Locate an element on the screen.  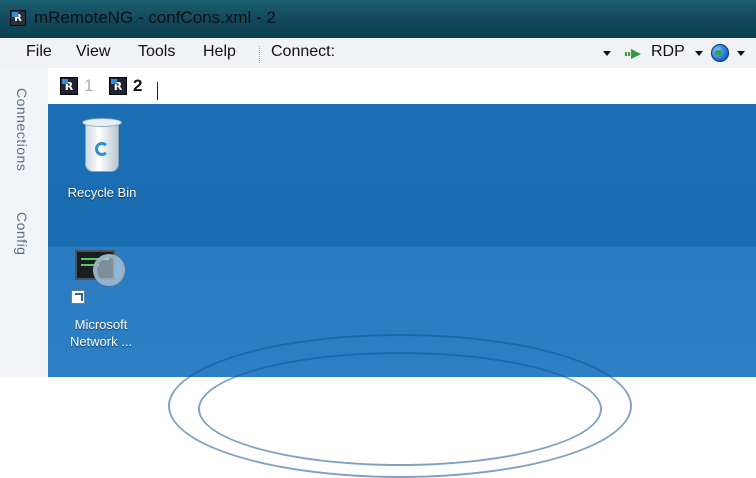
menu-file: File is located at coordinates (39, 52).